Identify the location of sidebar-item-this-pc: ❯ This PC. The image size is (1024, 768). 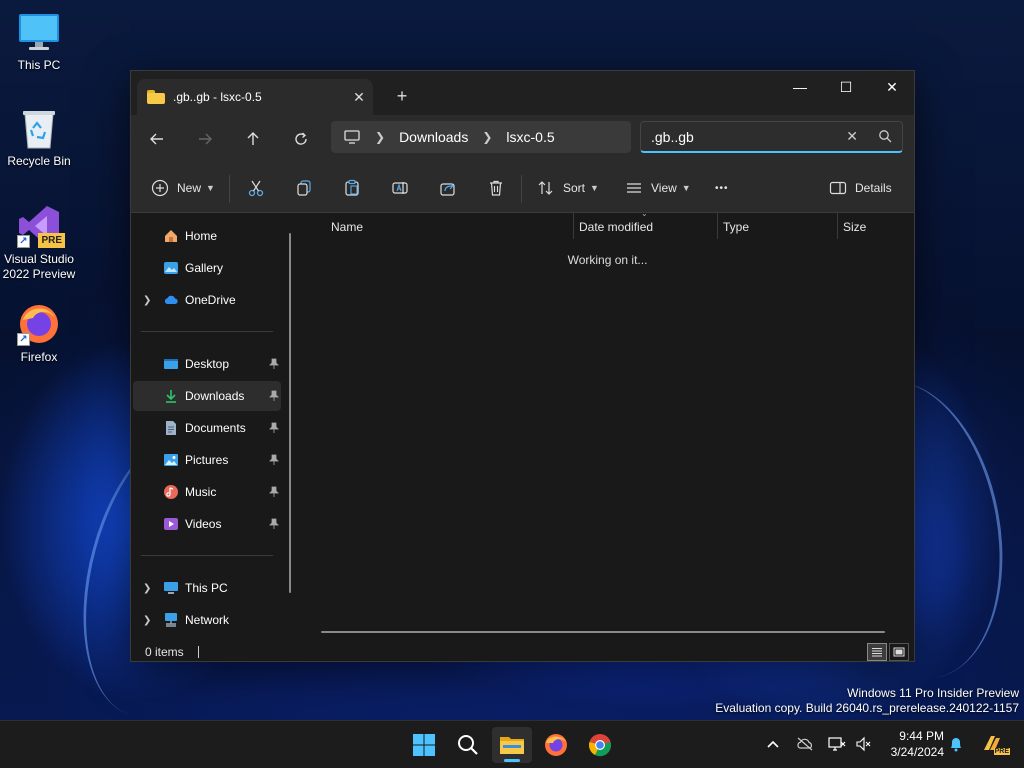
(207, 588).